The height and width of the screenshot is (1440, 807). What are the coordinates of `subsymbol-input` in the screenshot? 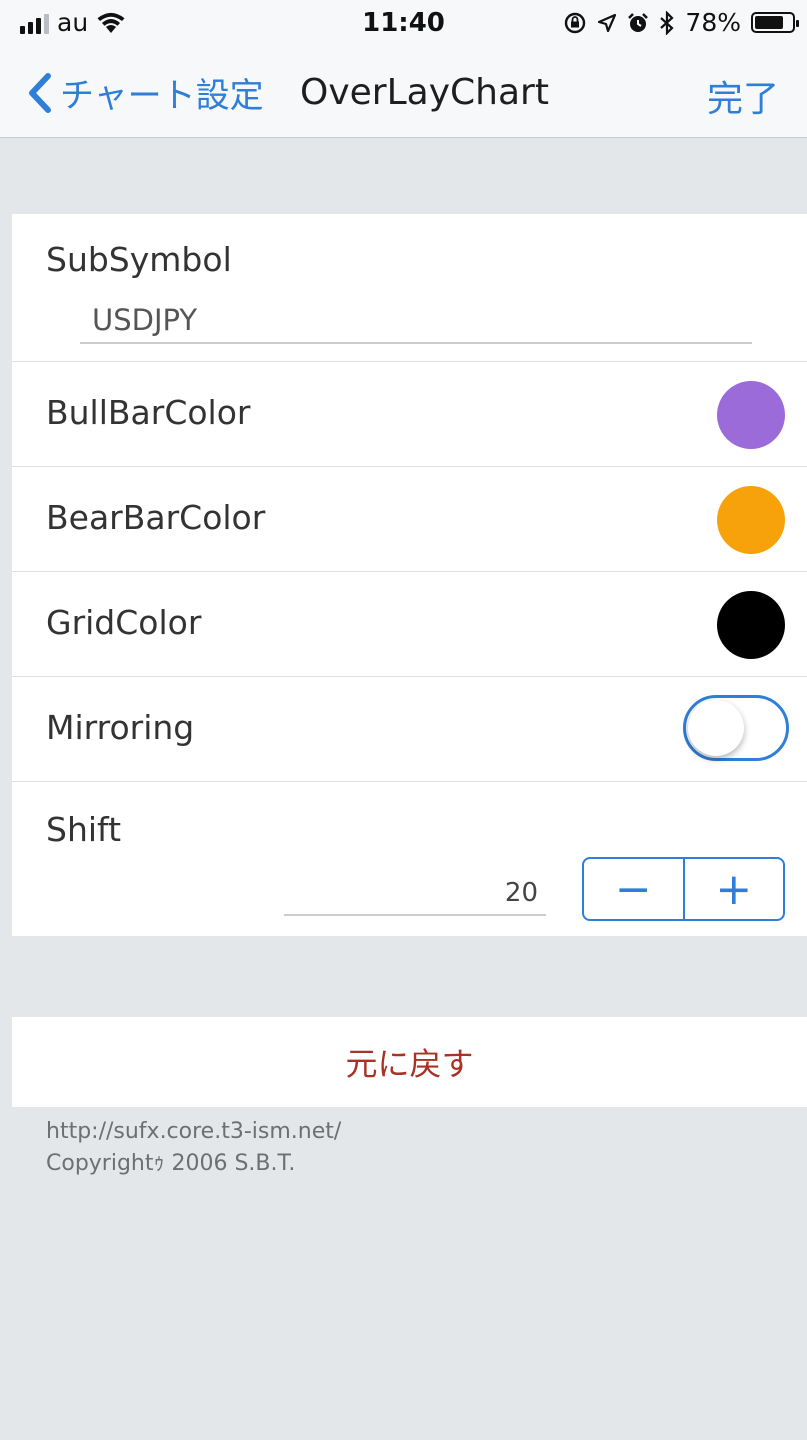 It's located at (416, 321).